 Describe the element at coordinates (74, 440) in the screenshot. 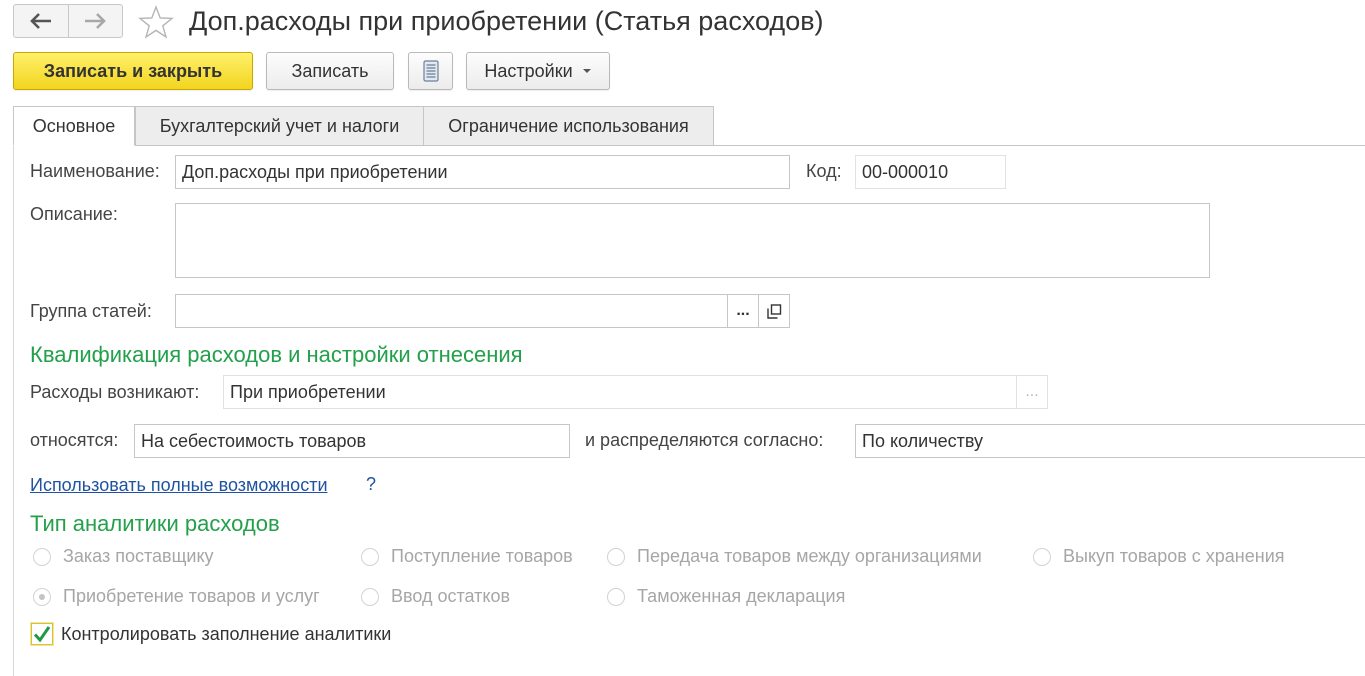

I see `relate-label: относятся:` at that location.